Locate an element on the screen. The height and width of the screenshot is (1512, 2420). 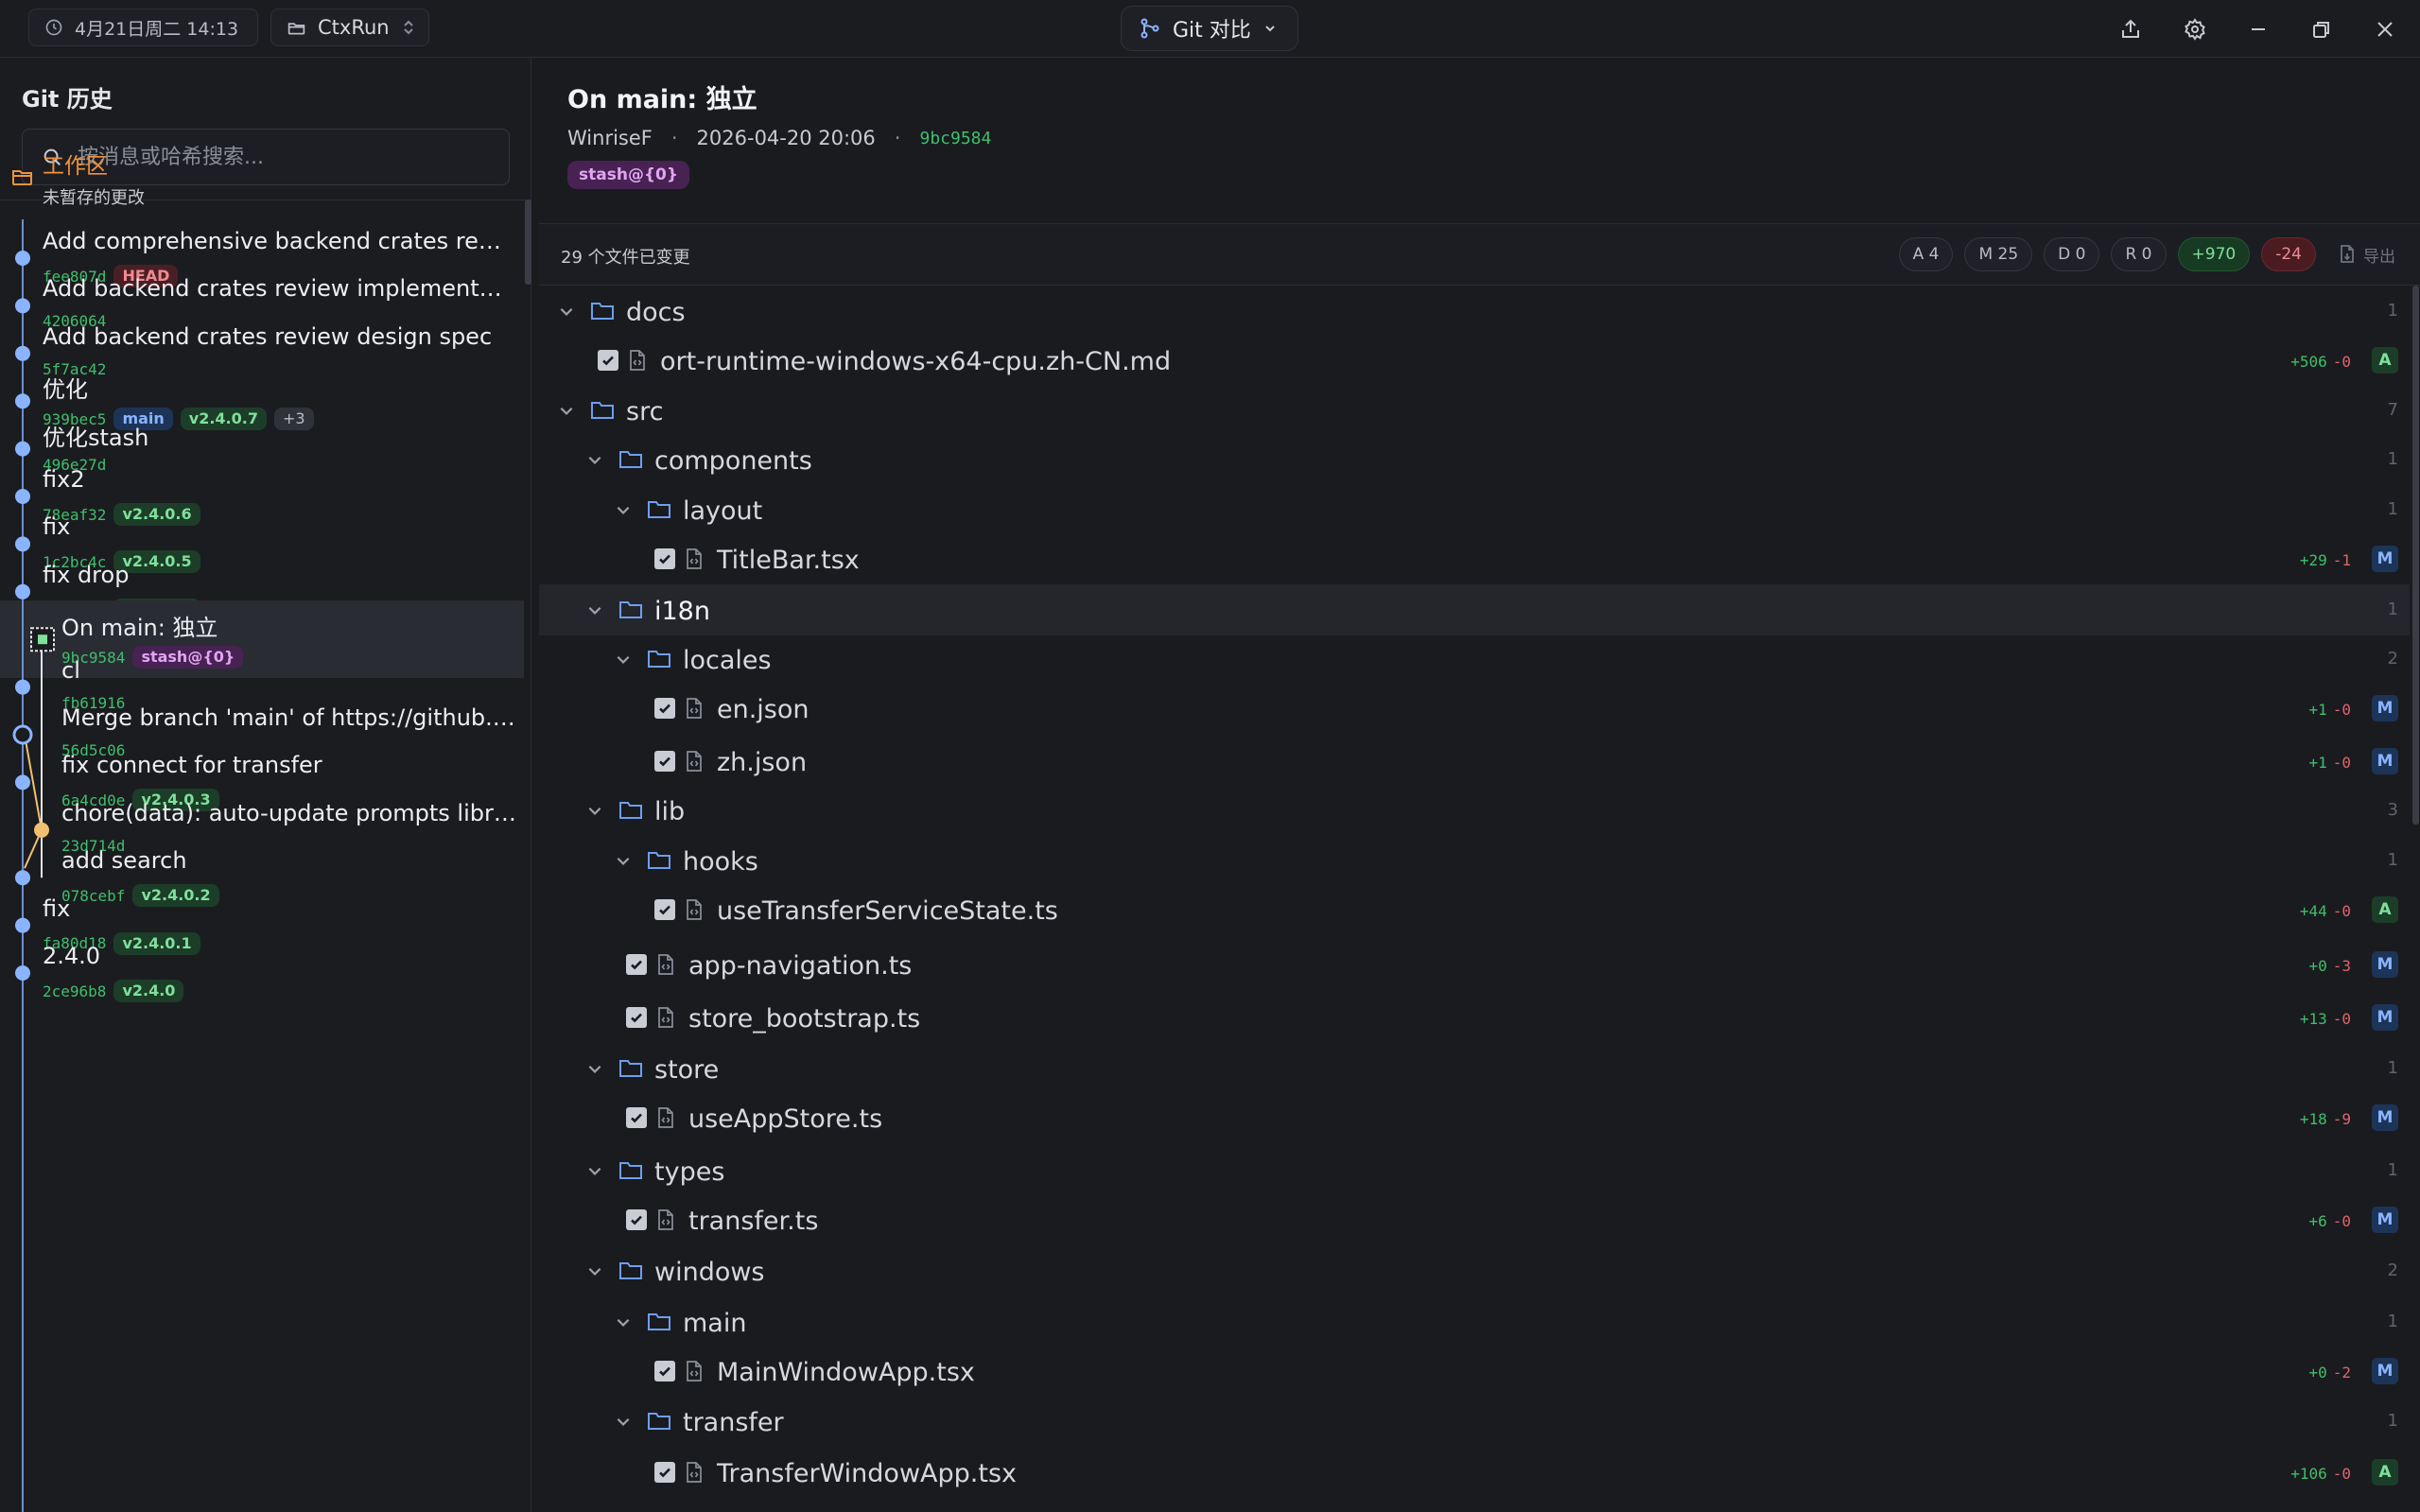
folder-row: components 1 is located at coordinates (1475, 460).